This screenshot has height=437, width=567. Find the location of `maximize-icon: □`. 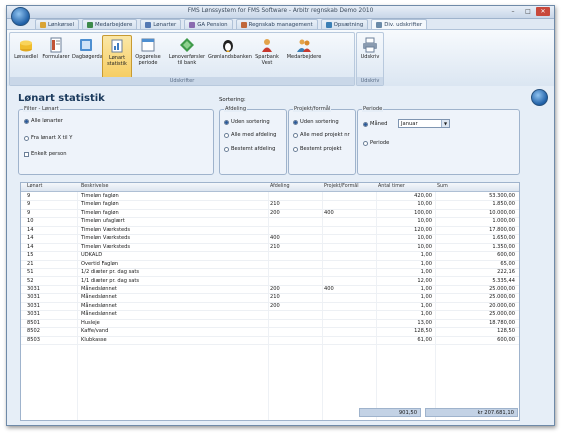

maximize-icon: □ is located at coordinates (528, 11).